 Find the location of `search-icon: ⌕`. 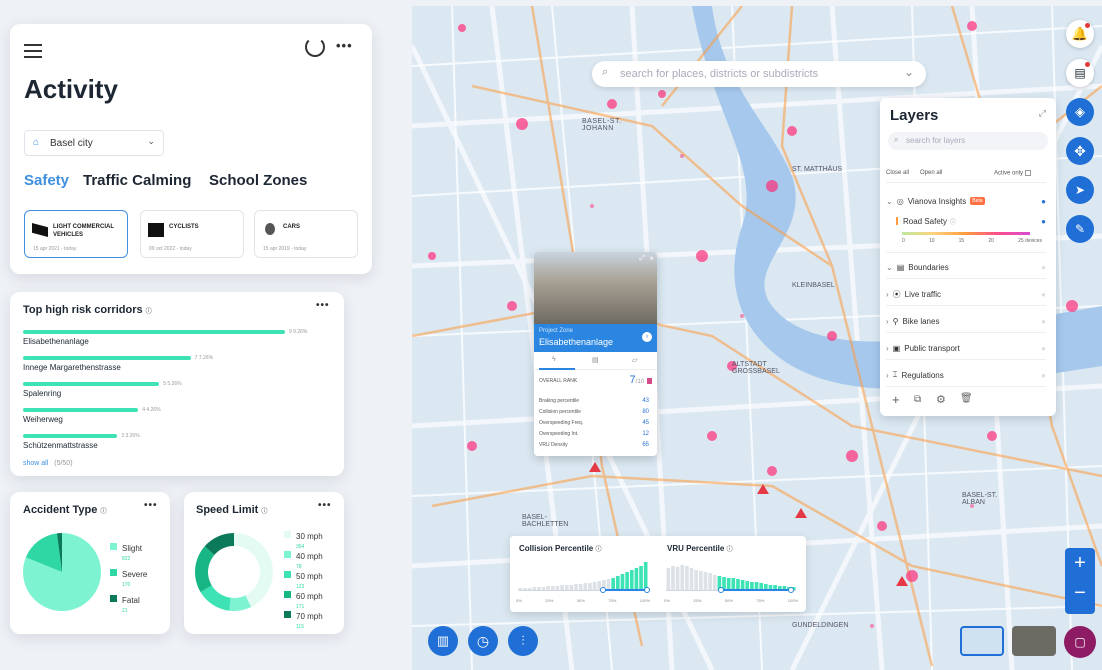

search-icon: ⌕ is located at coordinates (896, 139).